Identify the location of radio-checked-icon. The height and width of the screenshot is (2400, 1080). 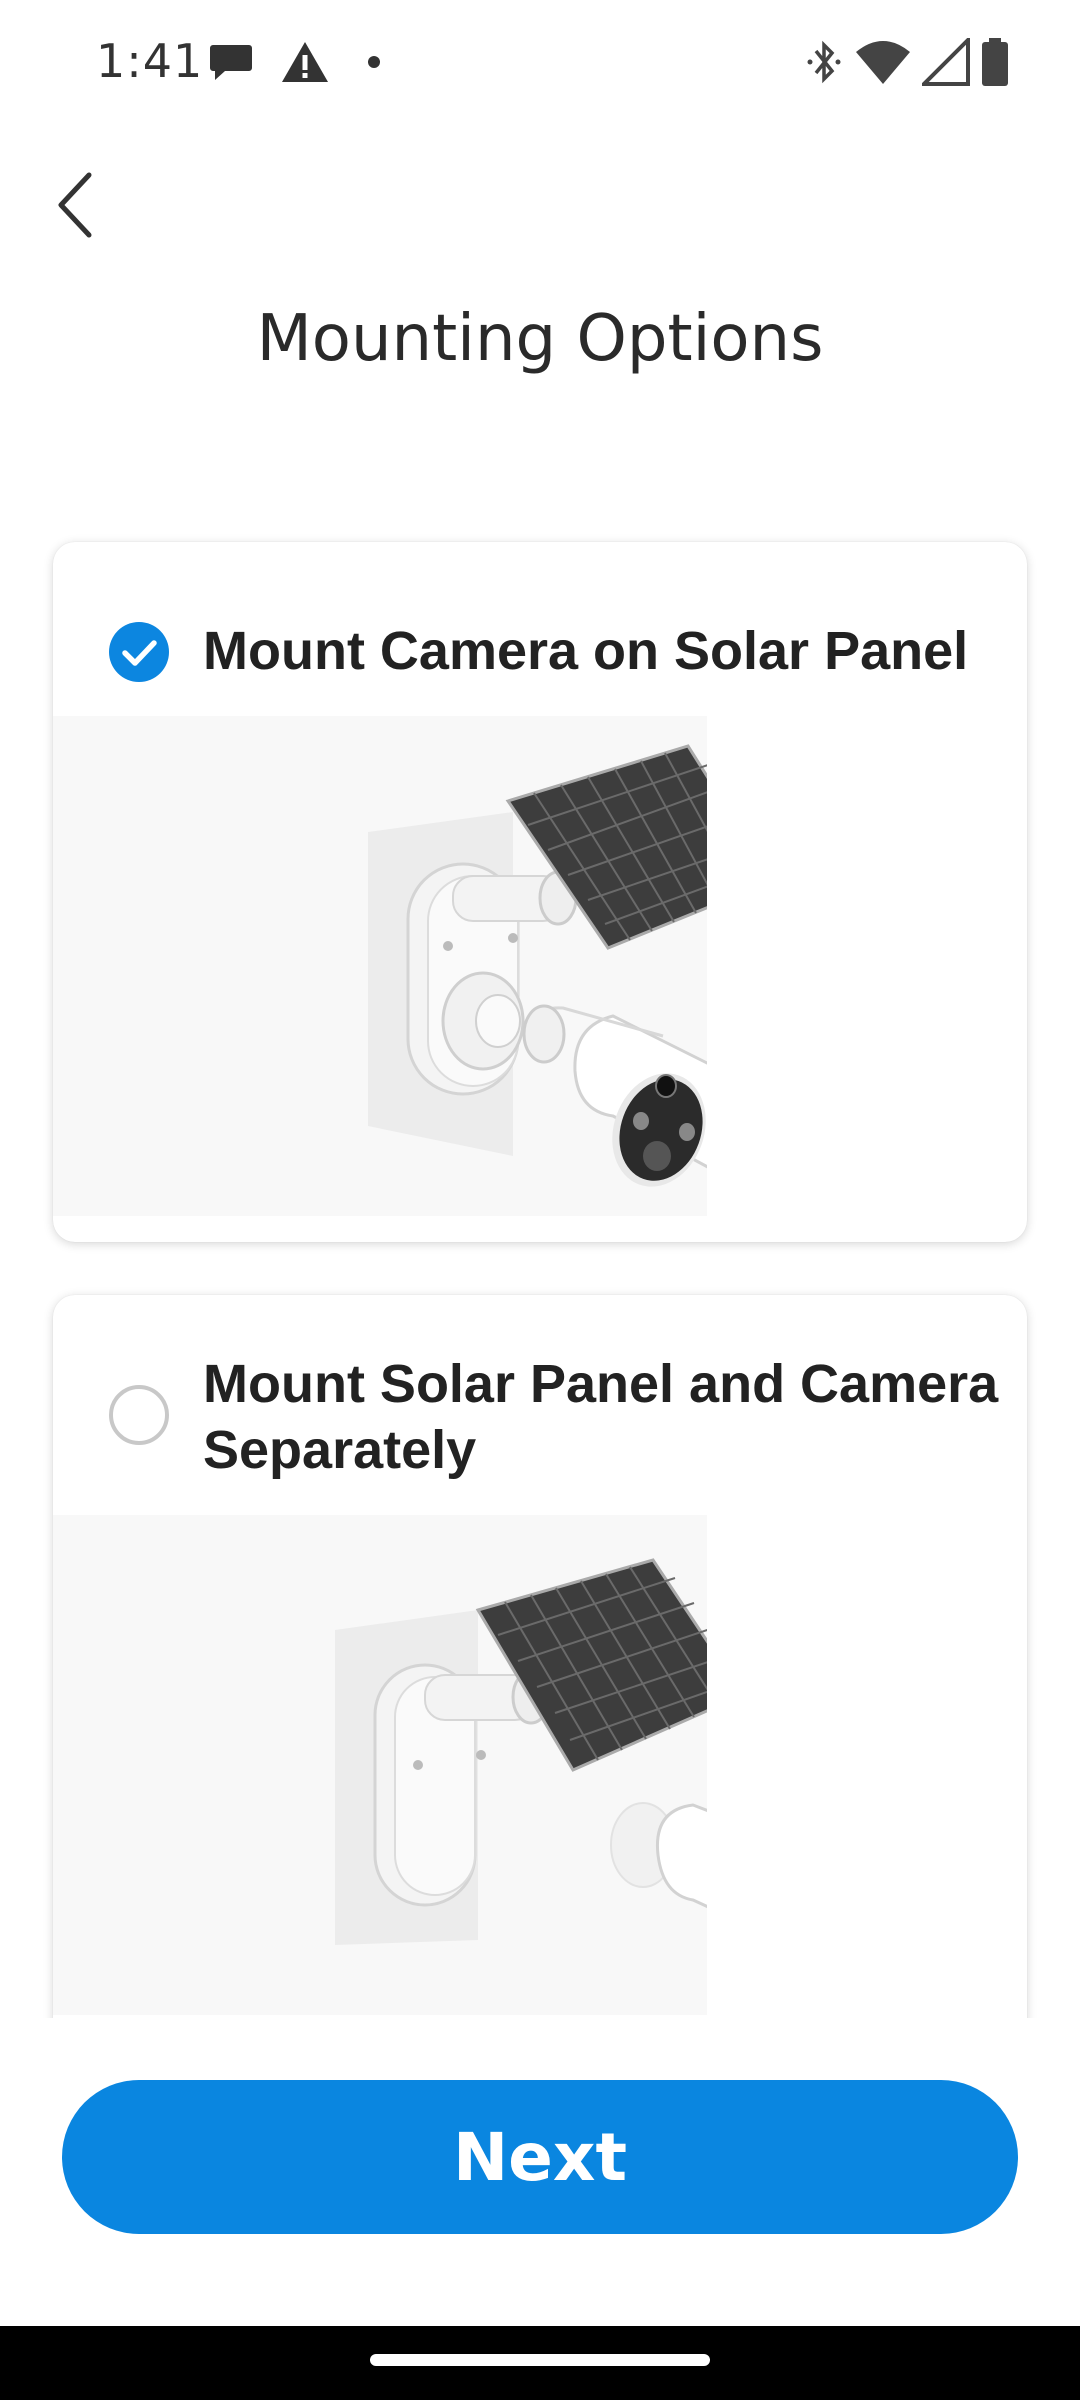
(139, 652).